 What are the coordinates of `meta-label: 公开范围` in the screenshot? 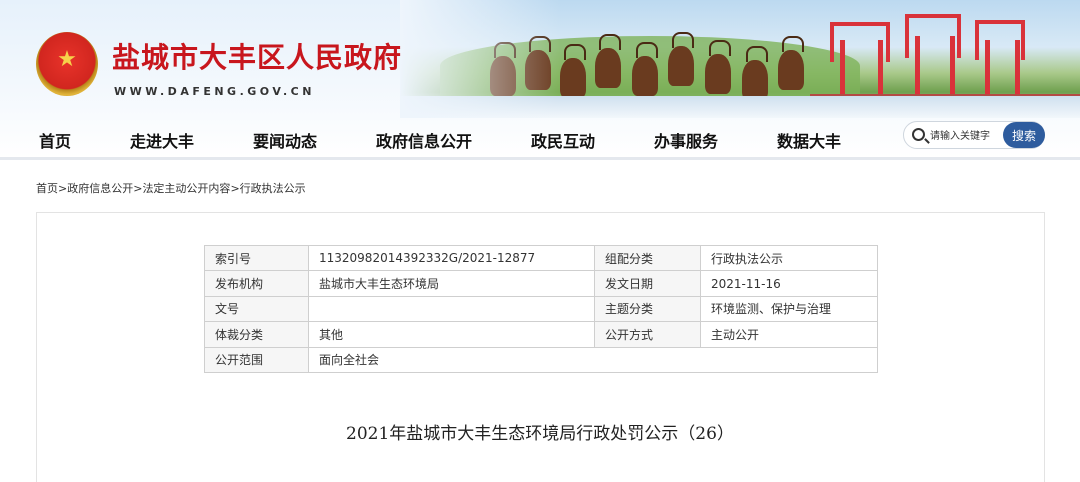 It's located at (256, 359).